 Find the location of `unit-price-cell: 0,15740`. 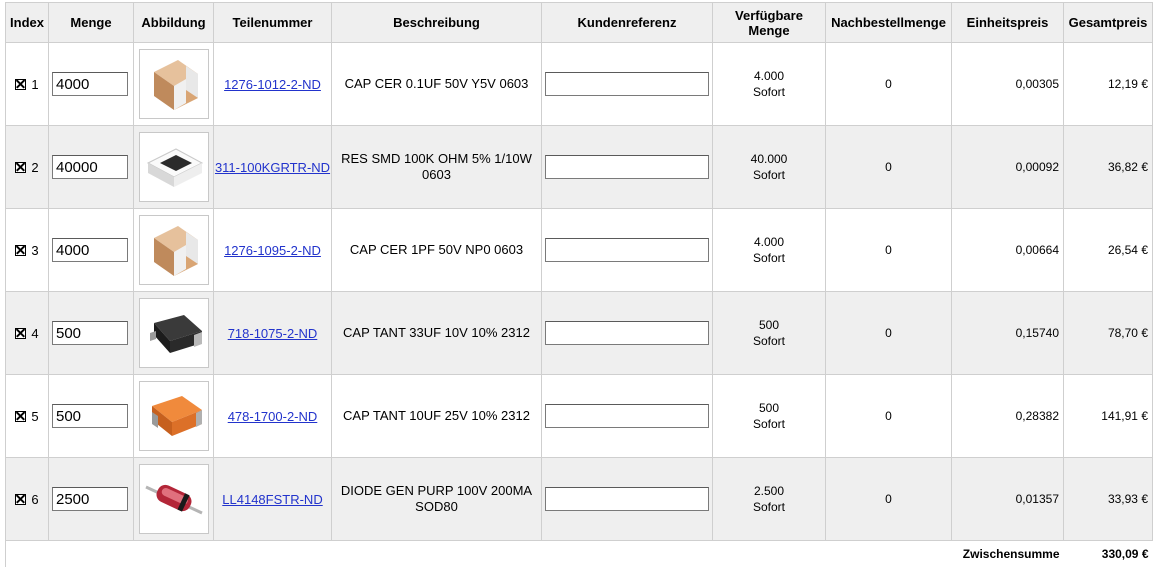

unit-price-cell: 0,15740 is located at coordinates (1008, 333).